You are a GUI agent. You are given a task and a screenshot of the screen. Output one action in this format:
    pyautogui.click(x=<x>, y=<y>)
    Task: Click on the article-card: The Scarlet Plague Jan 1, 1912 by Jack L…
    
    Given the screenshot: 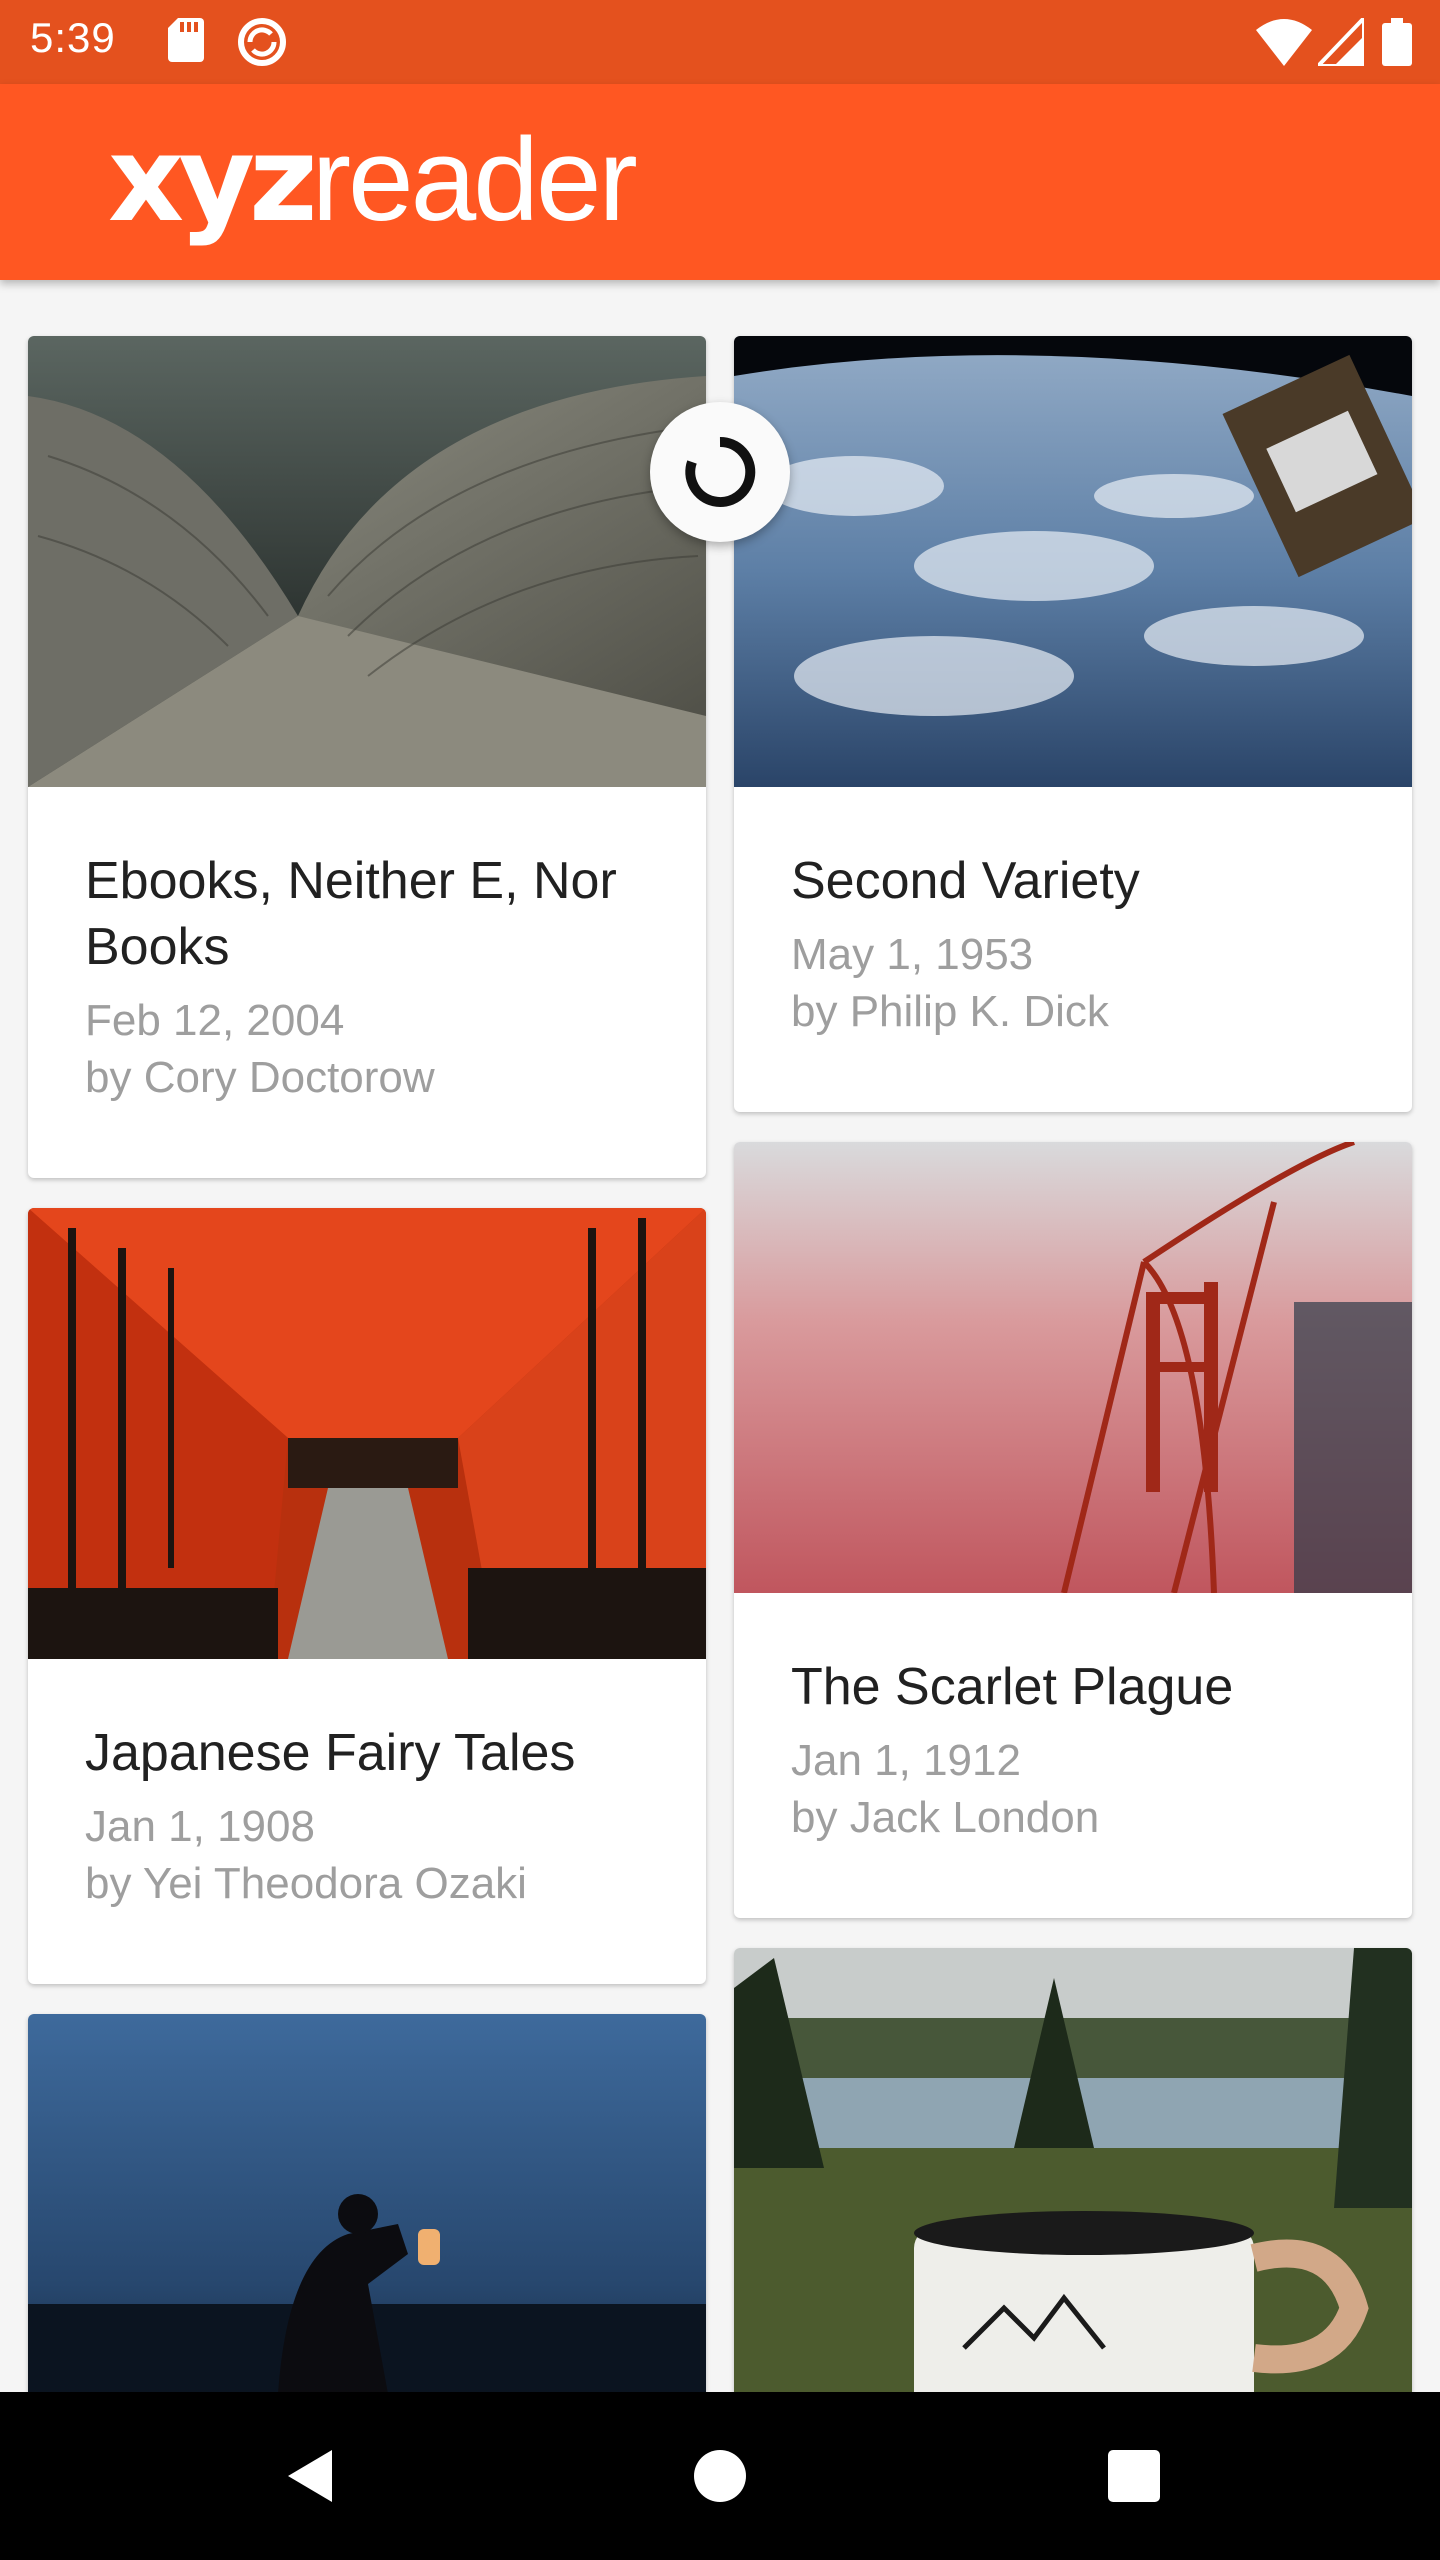 What is the action you would take?
    pyautogui.click(x=1073, y=1530)
    